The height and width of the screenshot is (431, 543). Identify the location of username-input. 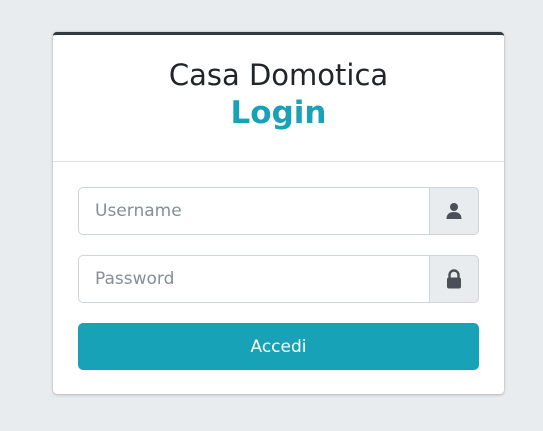
(253, 211).